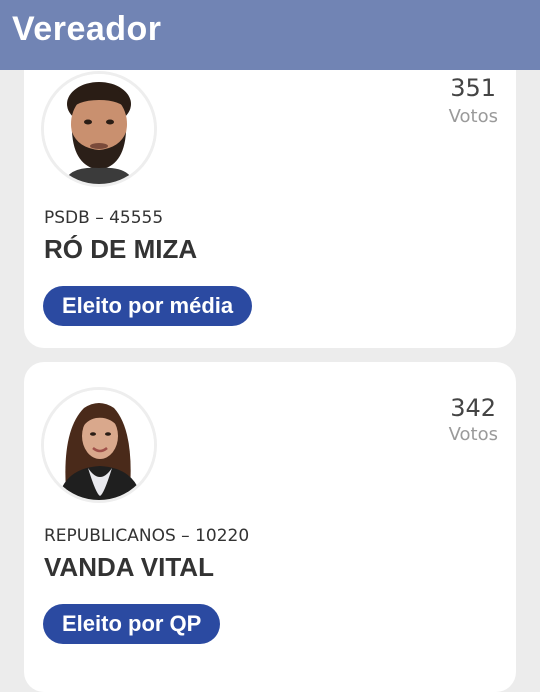 This screenshot has width=540, height=692. Describe the element at coordinates (147, 536) in the screenshot. I see `party-number: REPUBLICANOS – 10220` at that location.